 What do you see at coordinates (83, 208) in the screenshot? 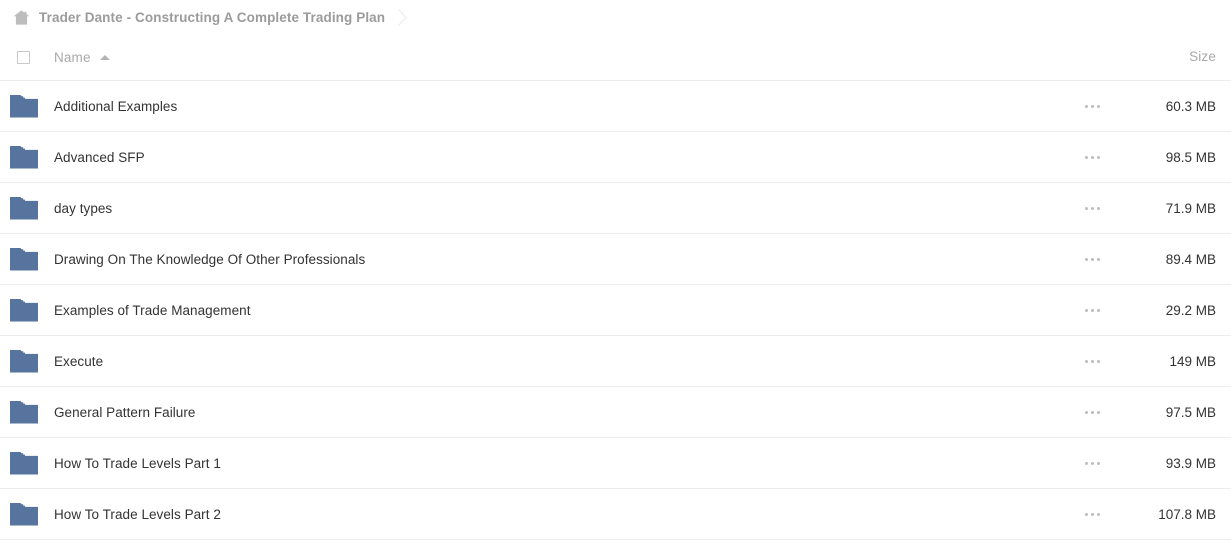
I see `row-name: day types` at bounding box center [83, 208].